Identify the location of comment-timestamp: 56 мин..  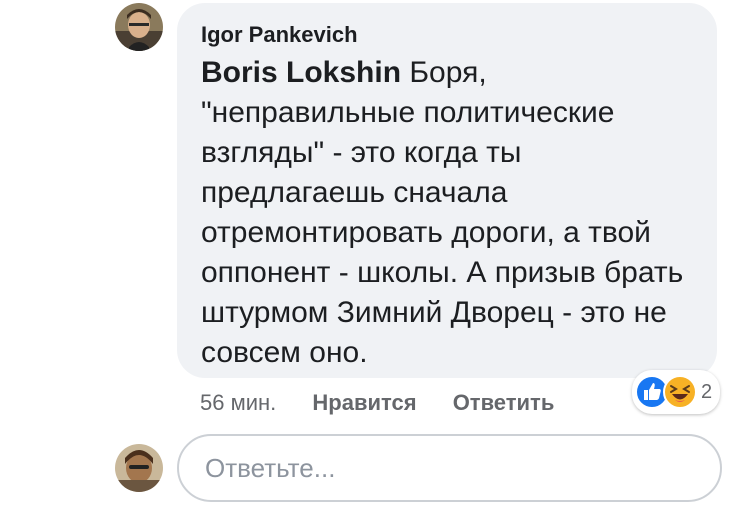
(238, 403).